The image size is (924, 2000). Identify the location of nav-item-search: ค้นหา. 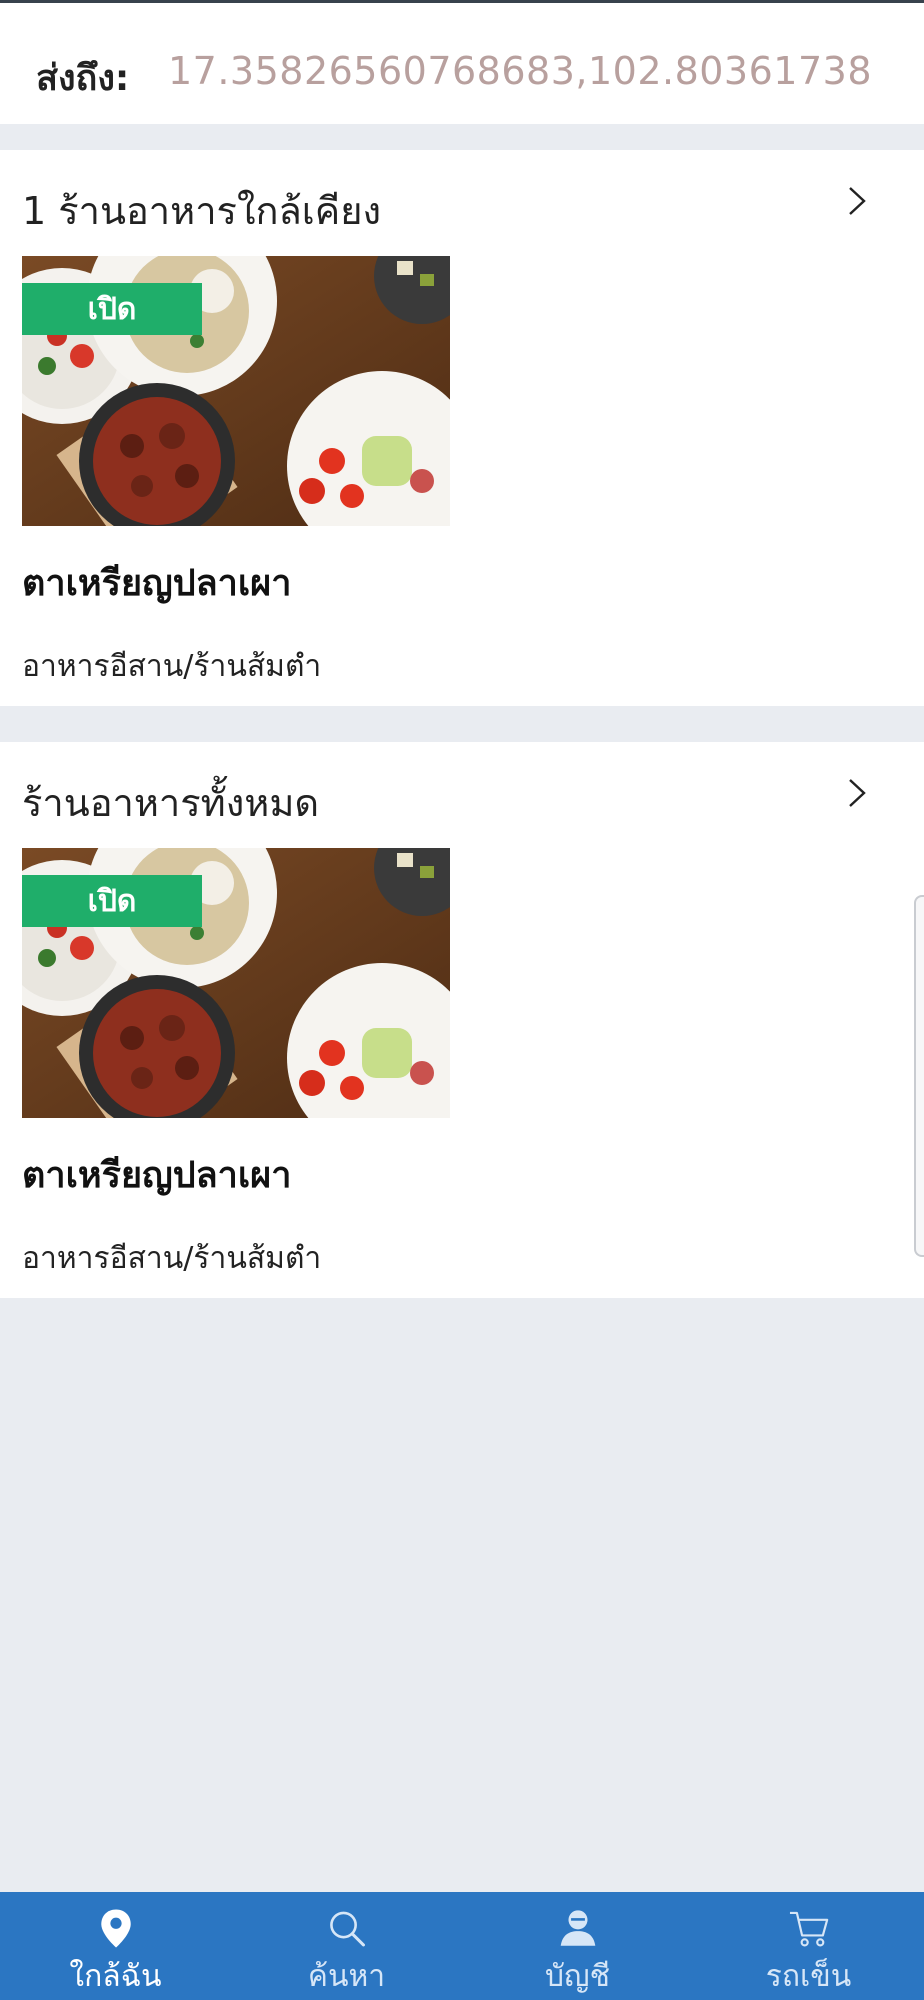
(346, 1946).